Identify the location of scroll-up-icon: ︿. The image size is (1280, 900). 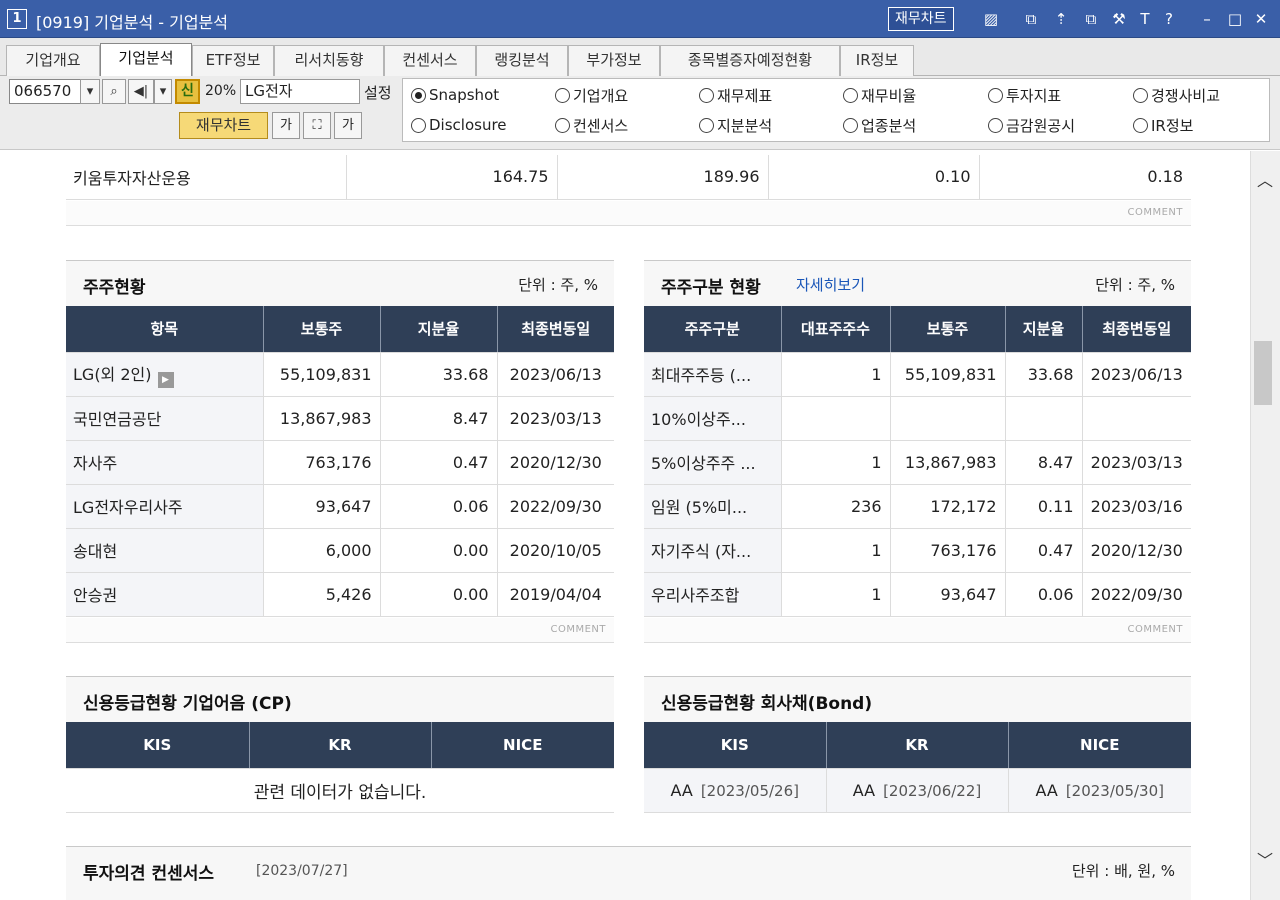
(1265, 179).